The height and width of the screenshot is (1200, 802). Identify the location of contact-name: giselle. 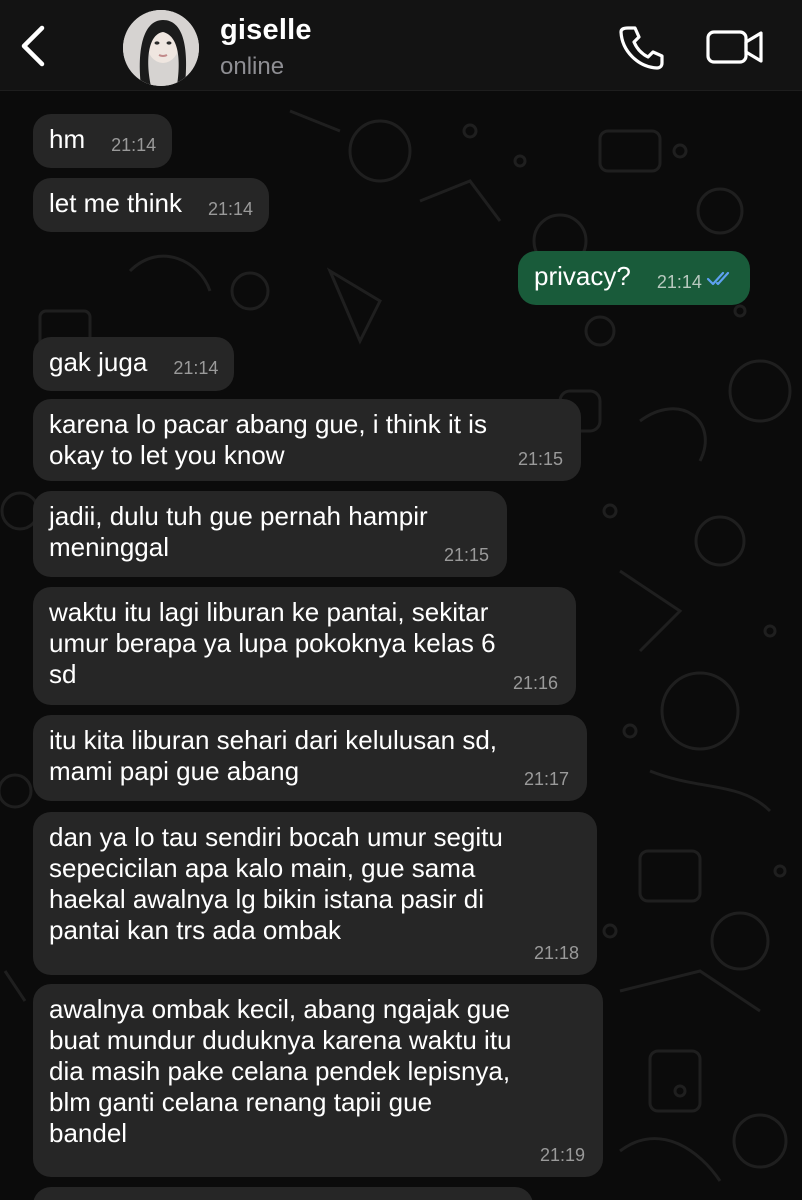
(266, 30).